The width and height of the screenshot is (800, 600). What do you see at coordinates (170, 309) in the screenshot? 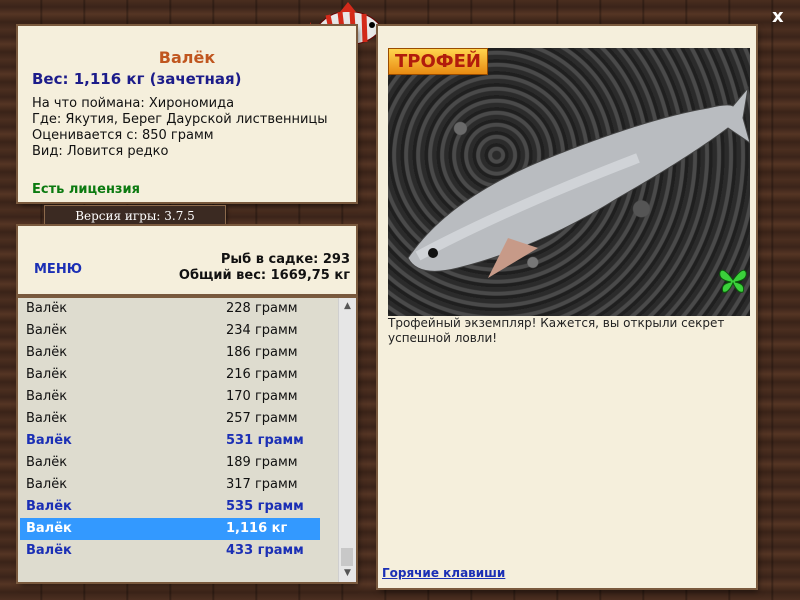
I see `list-item: Валёк 228 грамм` at bounding box center [170, 309].